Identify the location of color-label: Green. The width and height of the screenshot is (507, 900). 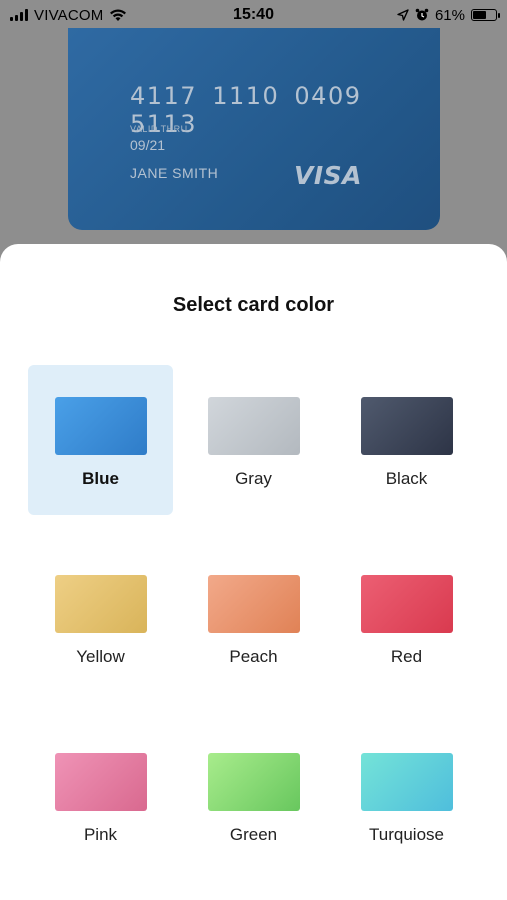
(253, 834).